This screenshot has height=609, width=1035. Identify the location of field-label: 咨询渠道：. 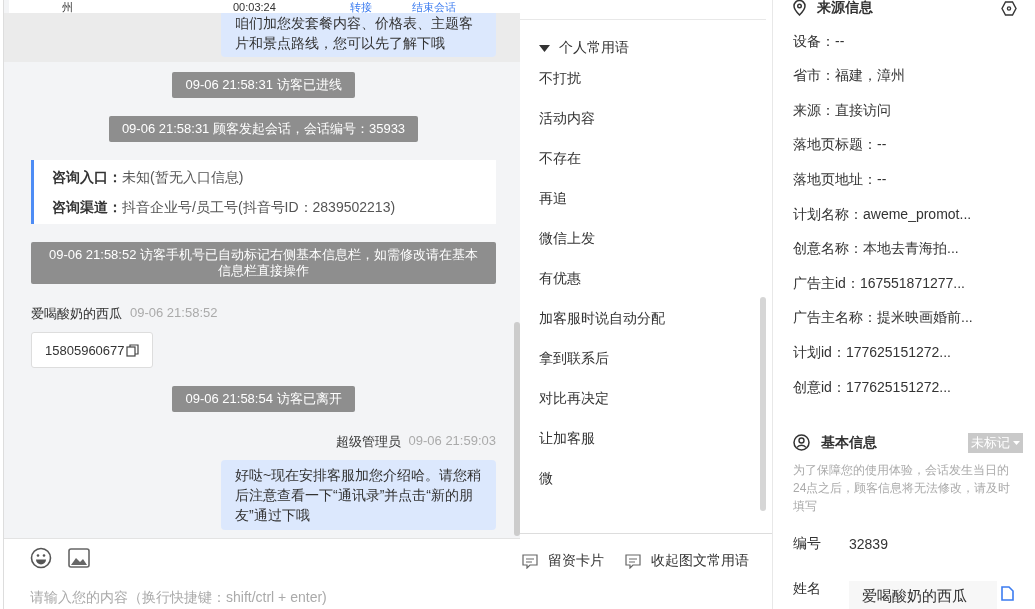
(87, 207).